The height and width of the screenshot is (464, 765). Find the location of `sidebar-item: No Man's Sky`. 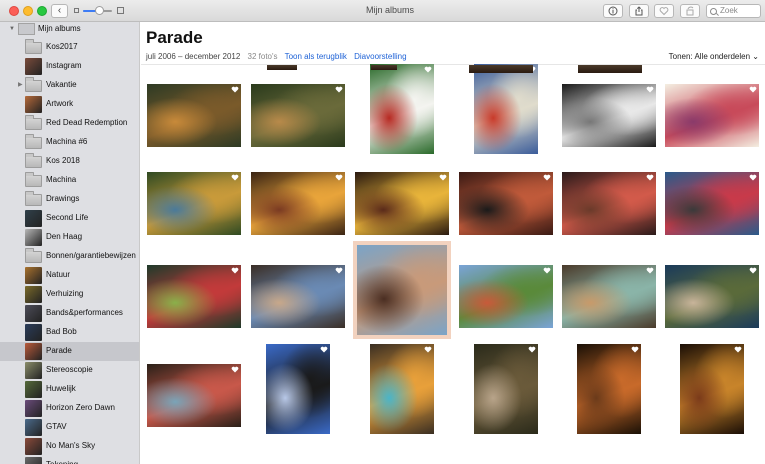

sidebar-item: No Man's Sky is located at coordinates (69, 446).